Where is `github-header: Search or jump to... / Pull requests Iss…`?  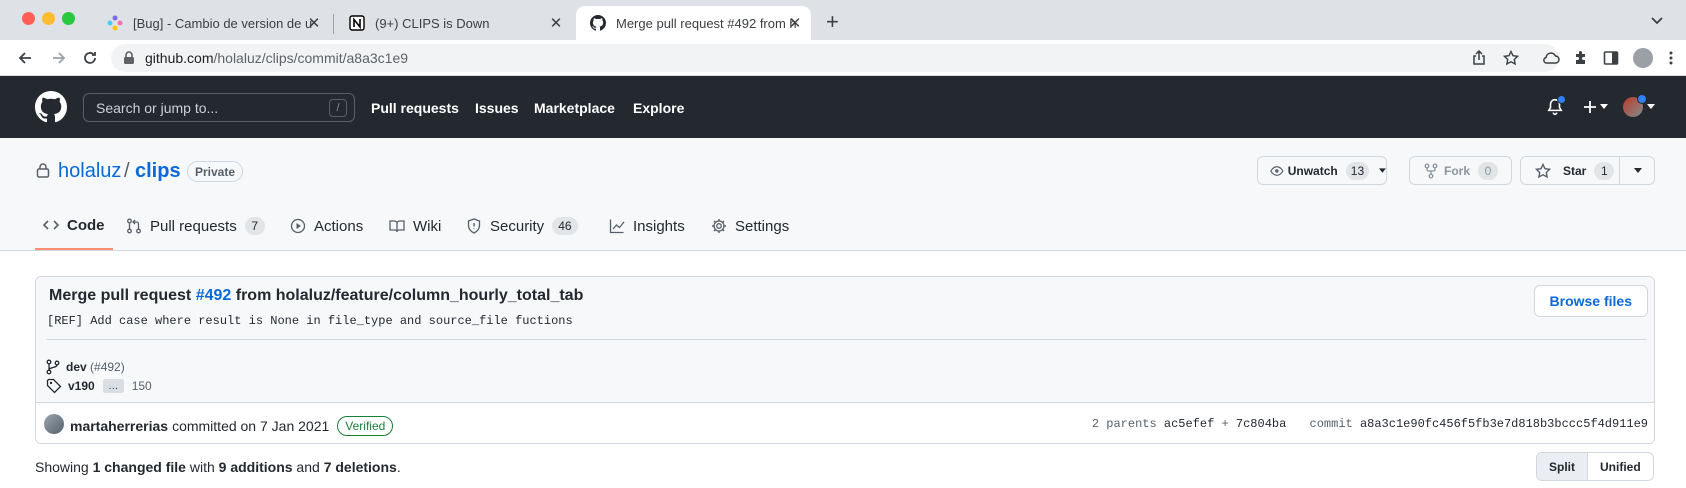
github-header: Search or jump to... / Pull requests Iss… is located at coordinates (843, 107).